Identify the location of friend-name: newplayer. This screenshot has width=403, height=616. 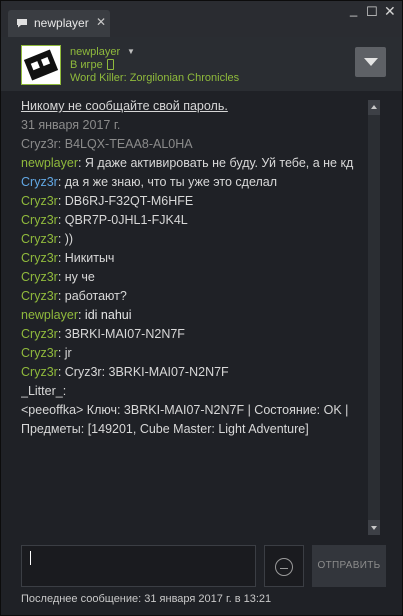
(95, 52).